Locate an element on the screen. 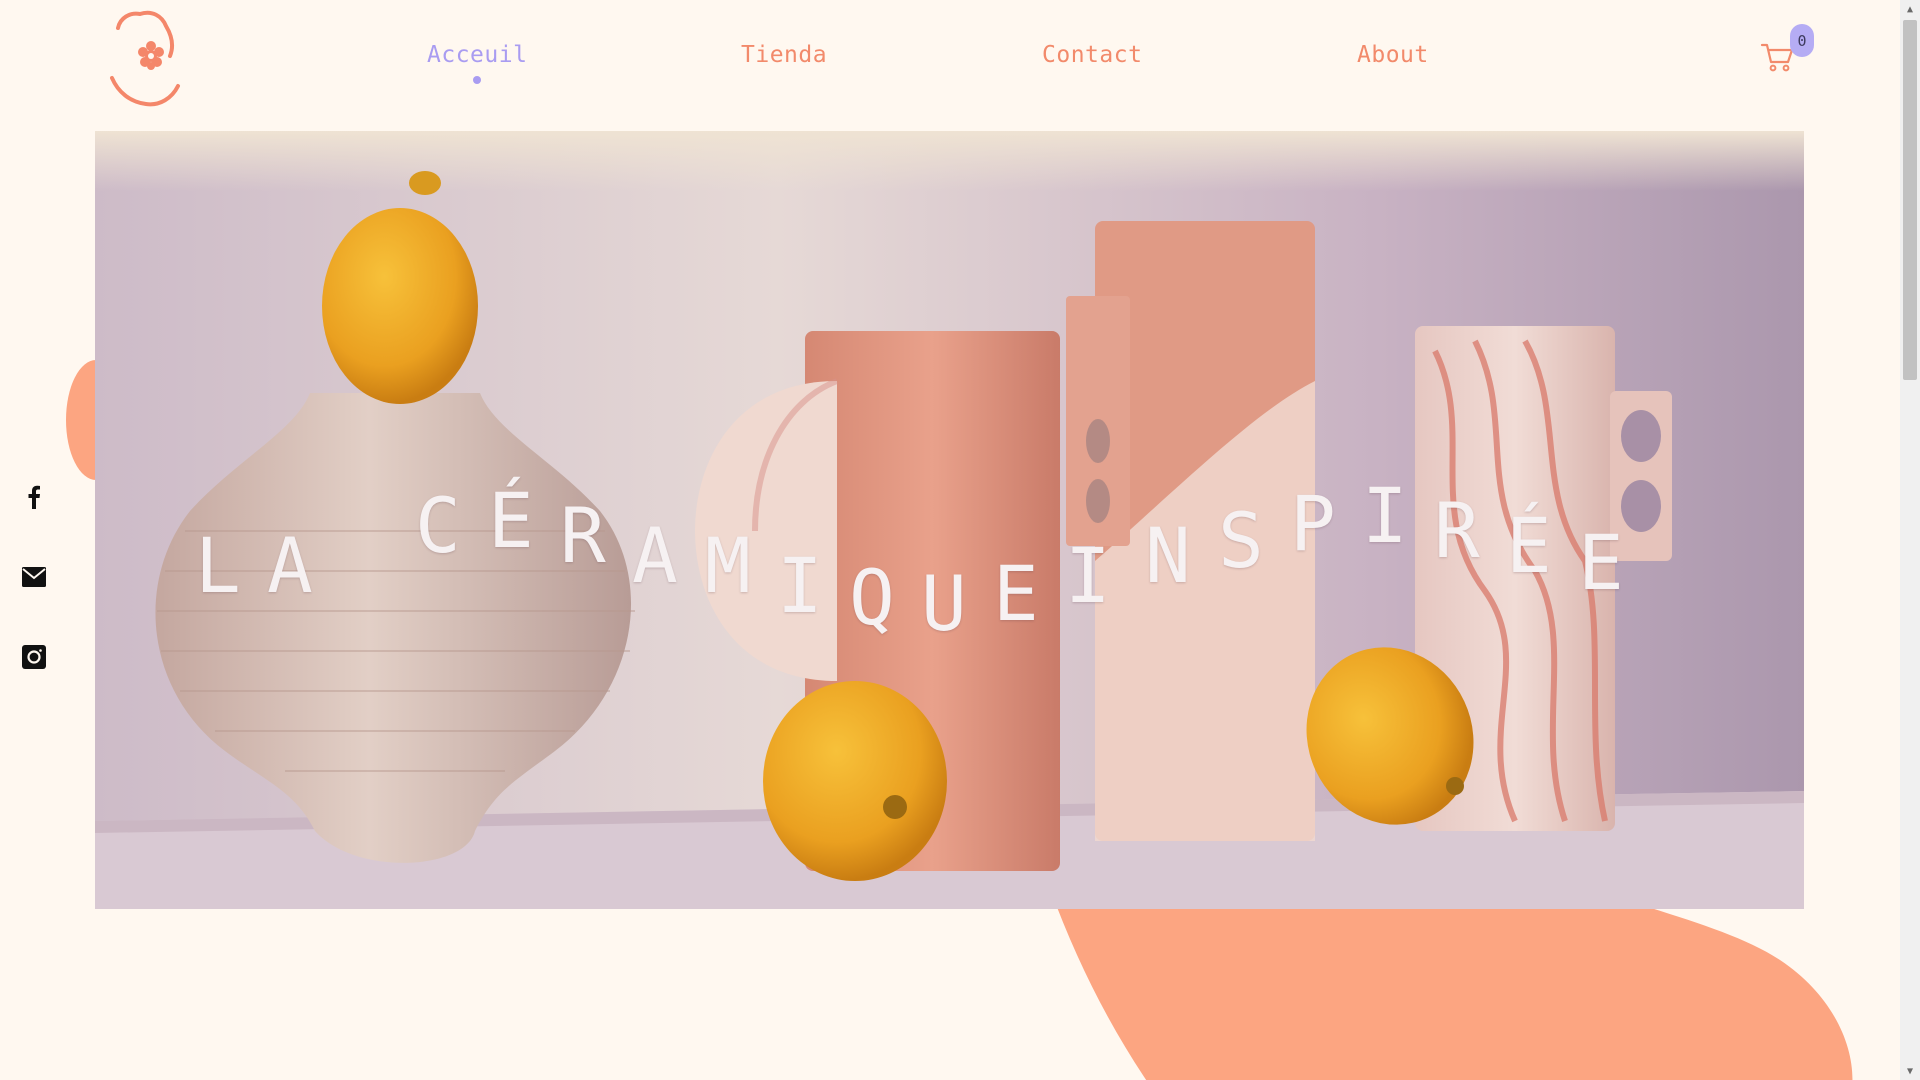 The image size is (1920, 1080). nav-link-contact: Contact is located at coordinates (1092, 55).